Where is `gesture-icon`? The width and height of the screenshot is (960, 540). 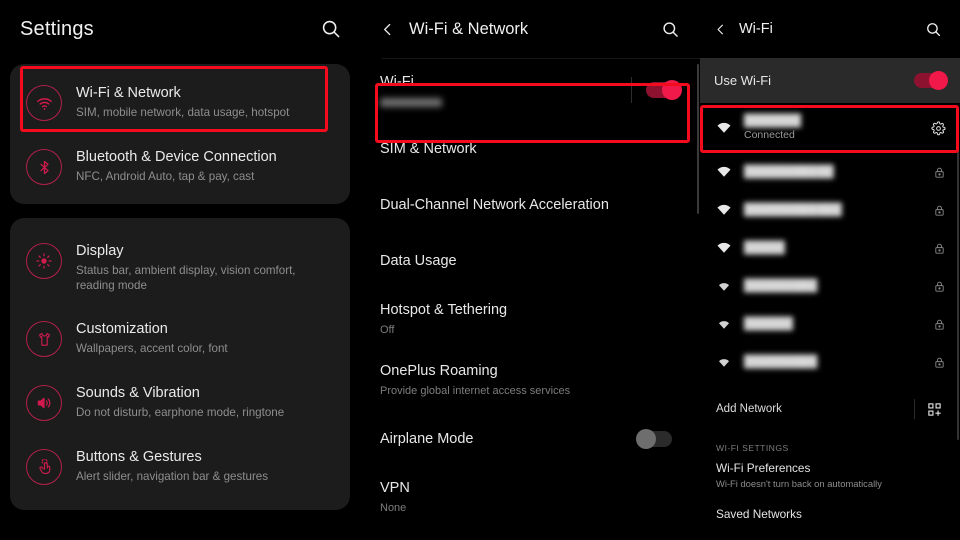 gesture-icon is located at coordinates (44, 467).